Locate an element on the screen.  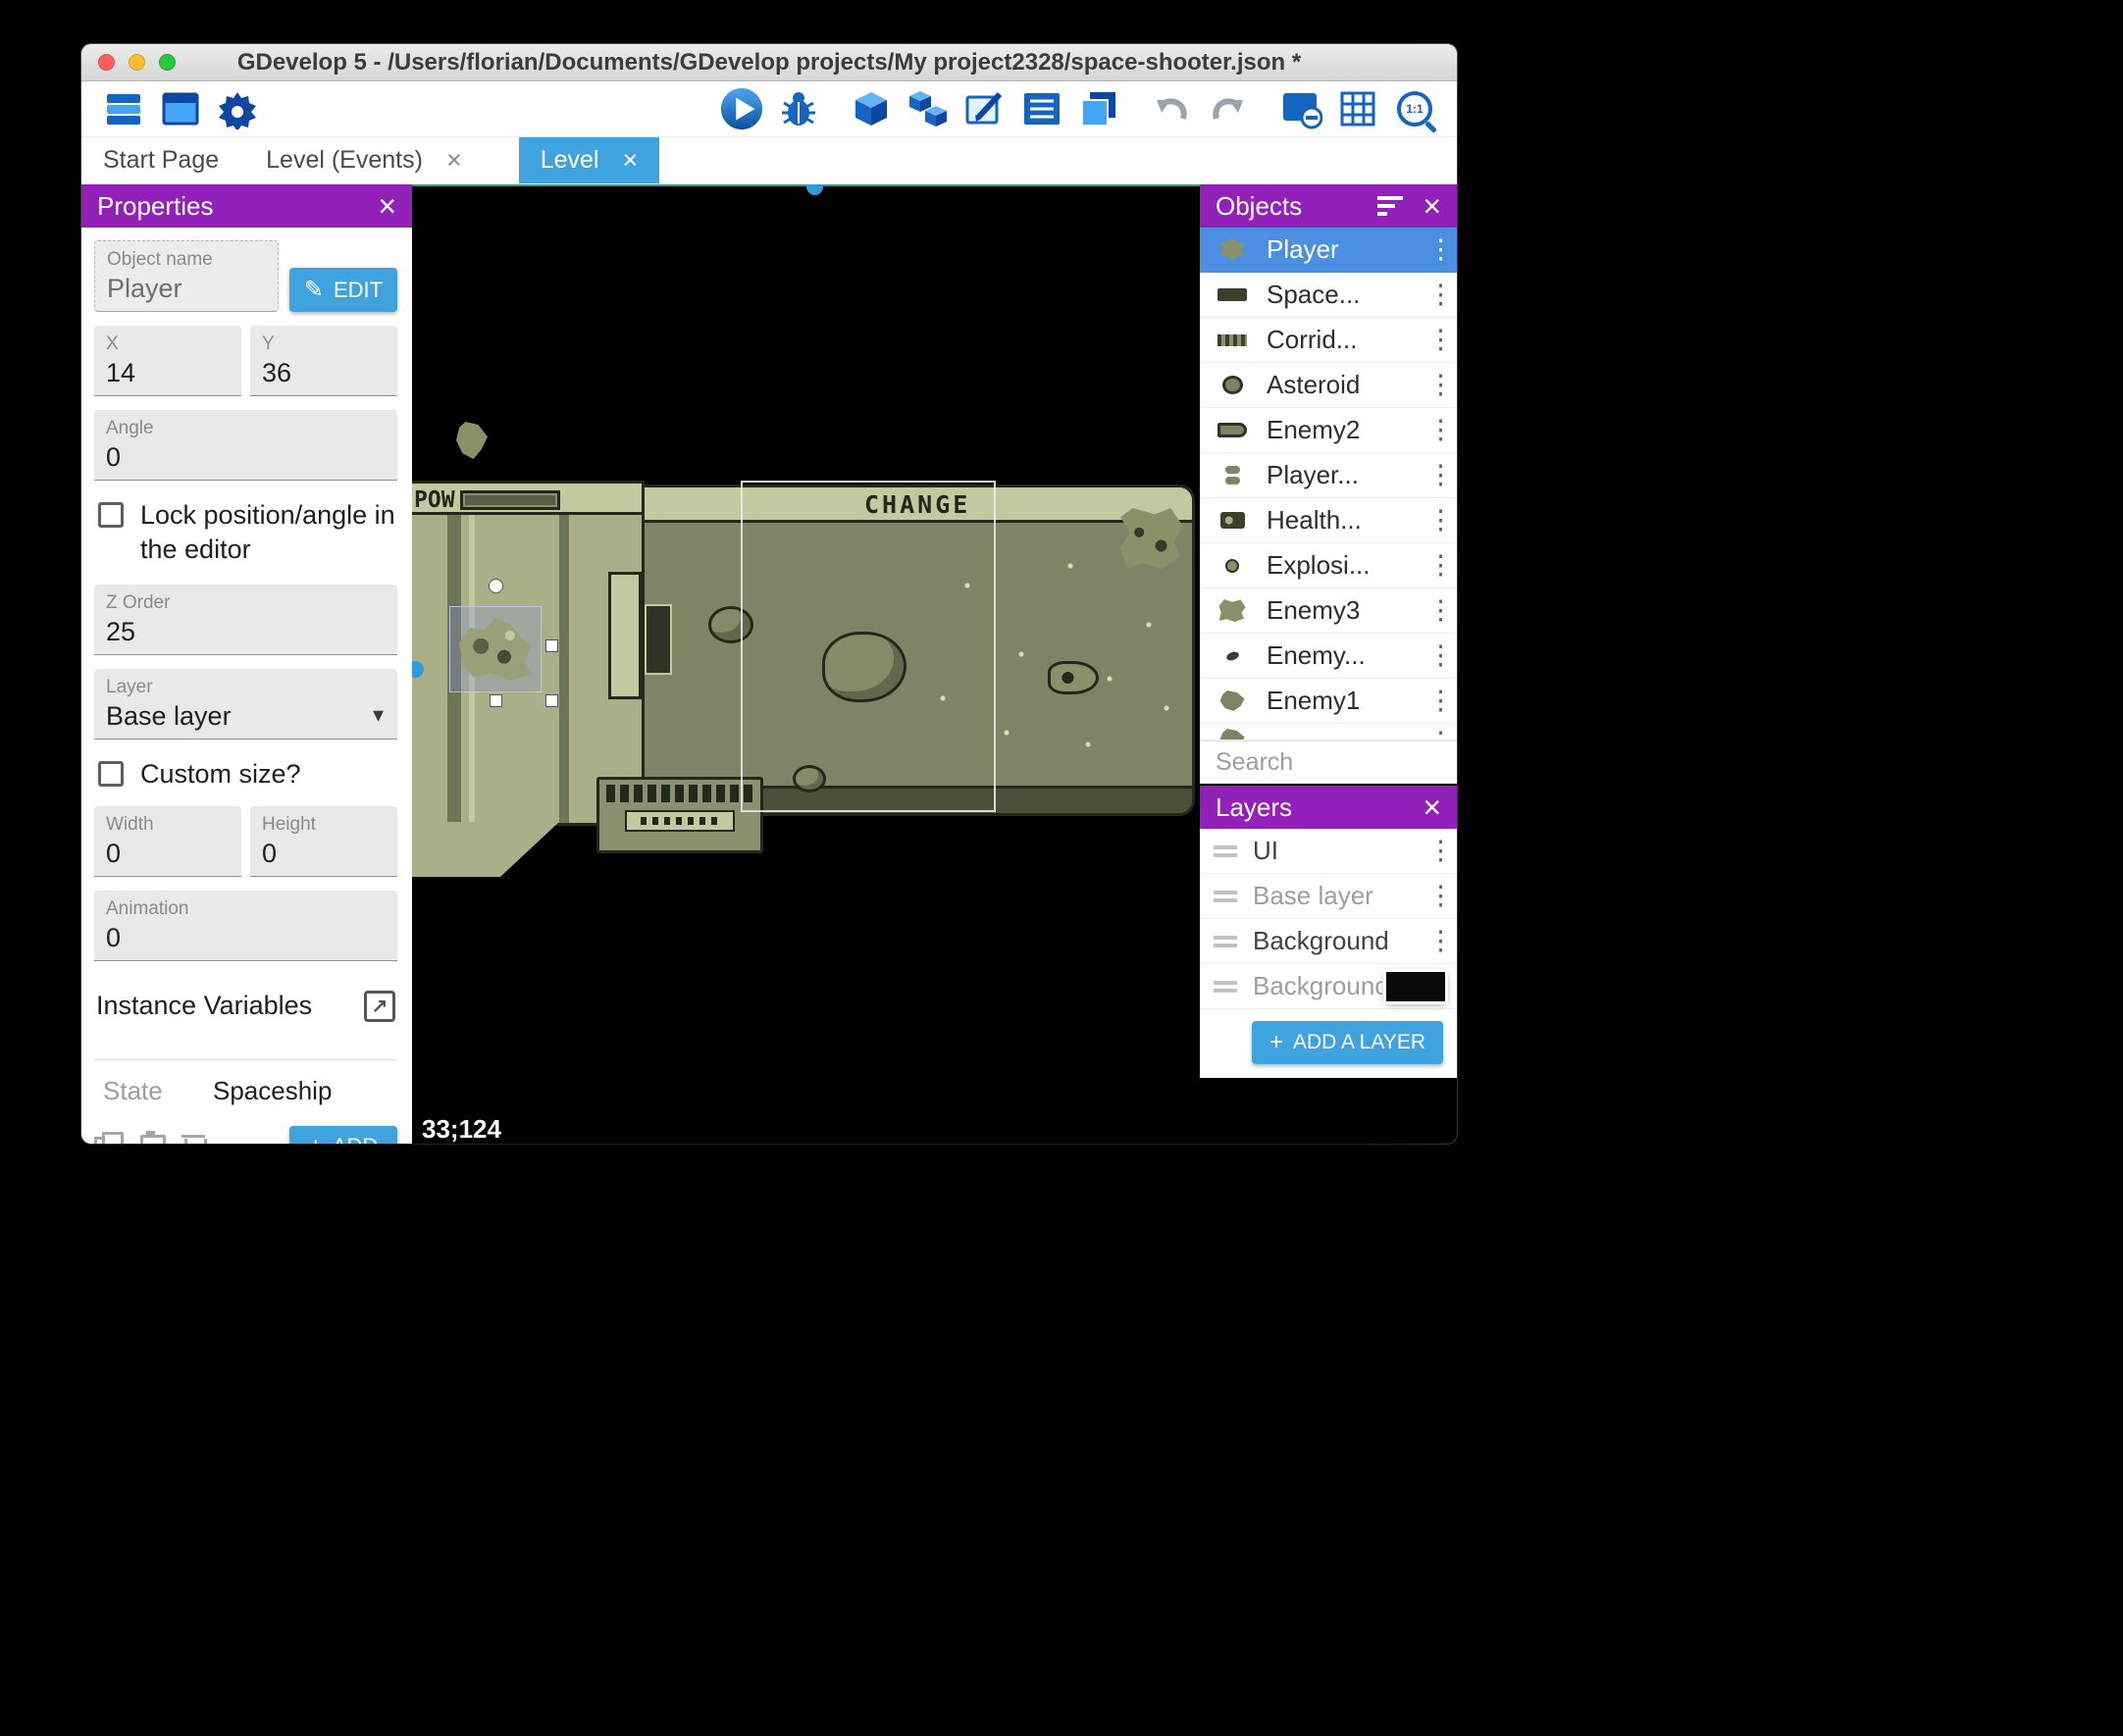
tab-state: State is located at coordinates (158, 1091).